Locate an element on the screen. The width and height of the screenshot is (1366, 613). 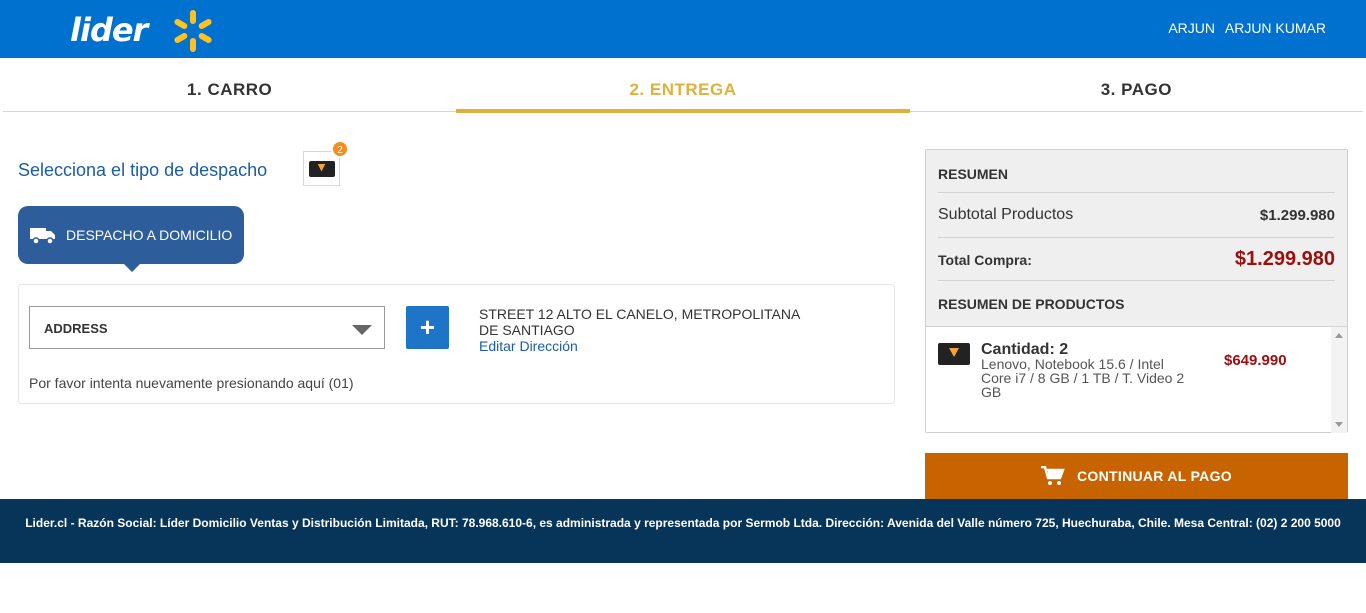
product-price: $649.990 is located at coordinates (1255, 360).